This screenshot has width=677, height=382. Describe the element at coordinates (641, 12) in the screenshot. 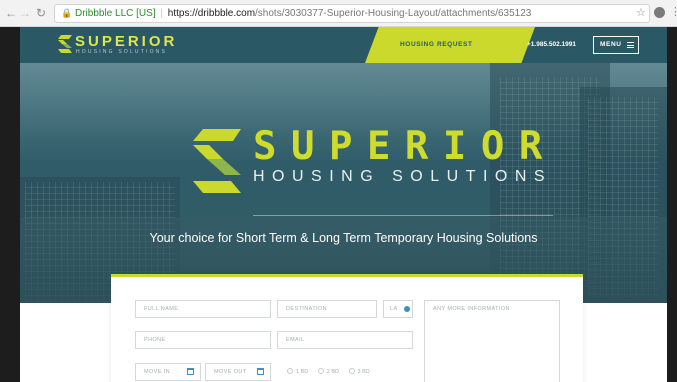

I see `bookmark-star-icon: ☆` at that location.